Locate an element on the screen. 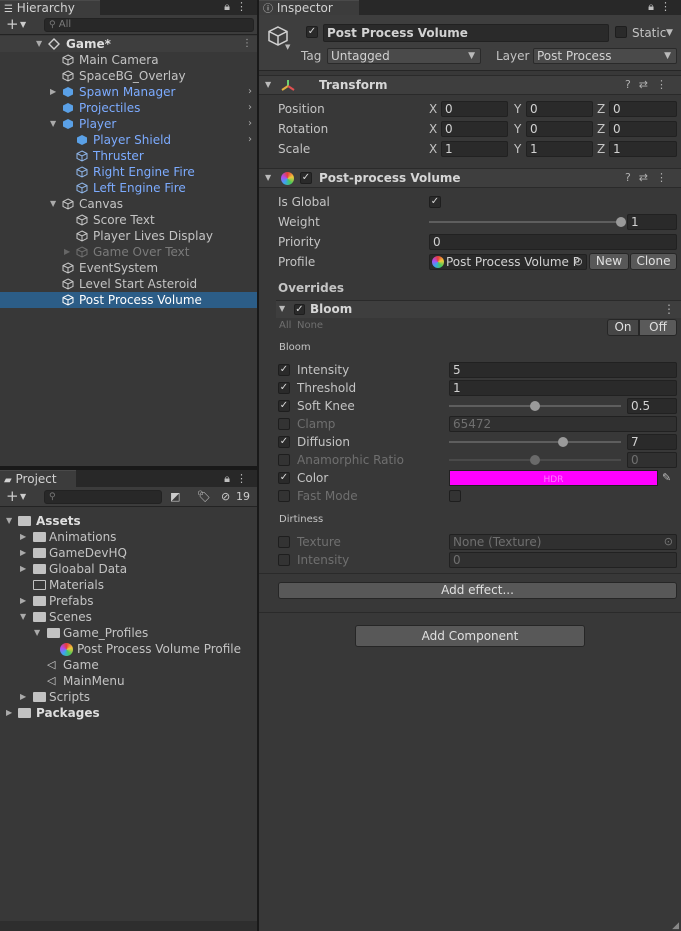 The width and height of the screenshot is (681, 931). eyedropper-icon: ✎ is located at coordinates (666, 478).